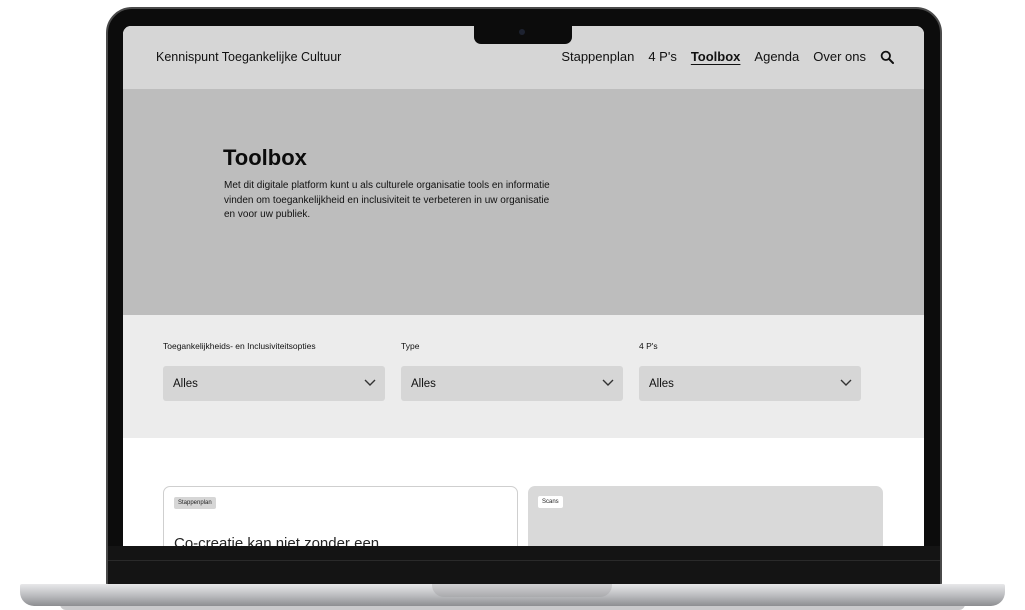  What do you see at coordinates (662, 56) in the screenshot?
I see `nav-item-4ps: 4 P's` at bounding box center [662, 56].